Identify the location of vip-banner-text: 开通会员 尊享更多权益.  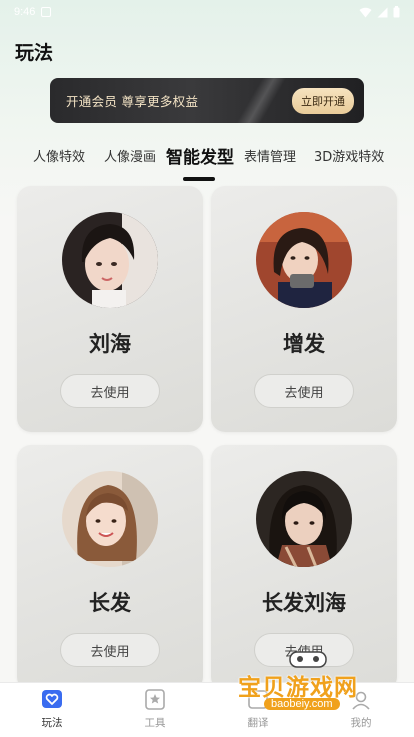
(132, 101).